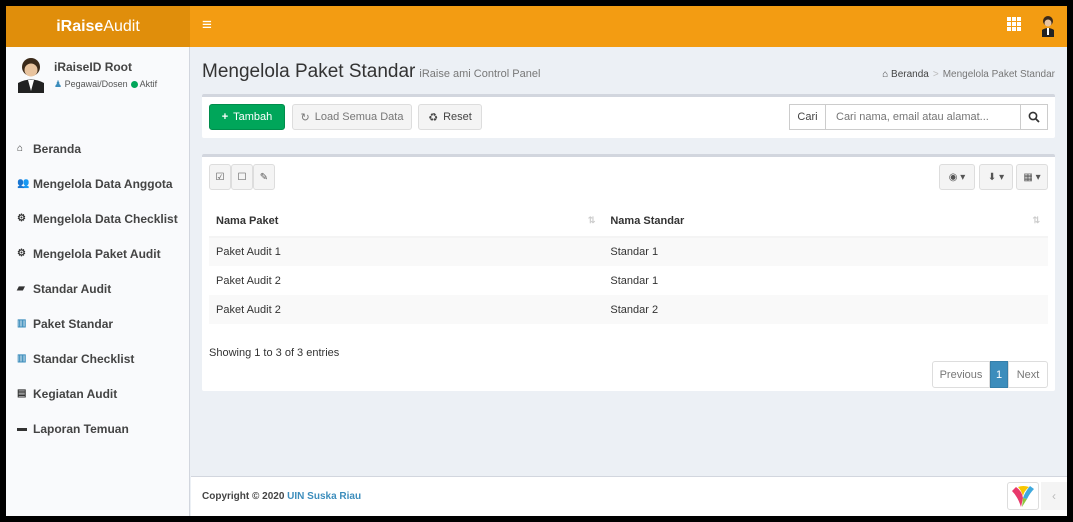 The width and height of the screenshot is (1073, 522). I want to click on yii-logo-button, so click(1023, 496).